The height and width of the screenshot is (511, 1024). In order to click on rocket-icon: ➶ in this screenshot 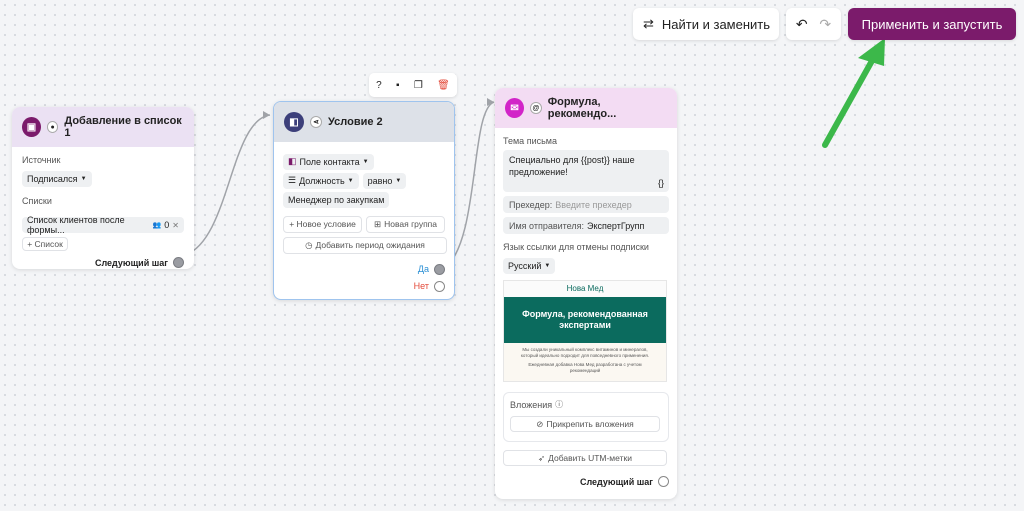, I will do `click(542, 457)`.